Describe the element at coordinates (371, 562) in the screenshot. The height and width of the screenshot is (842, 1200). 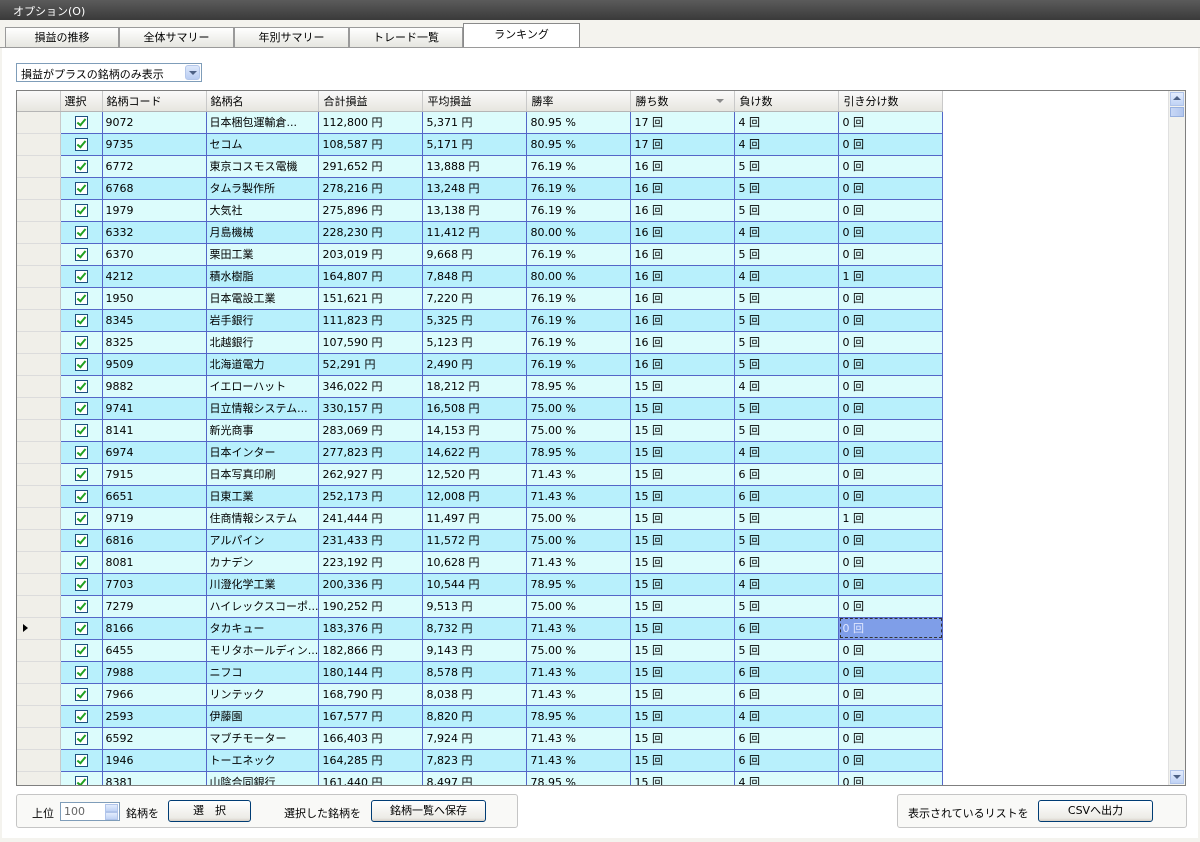
I see `cell-total-profit: 223,192 円` at that location.